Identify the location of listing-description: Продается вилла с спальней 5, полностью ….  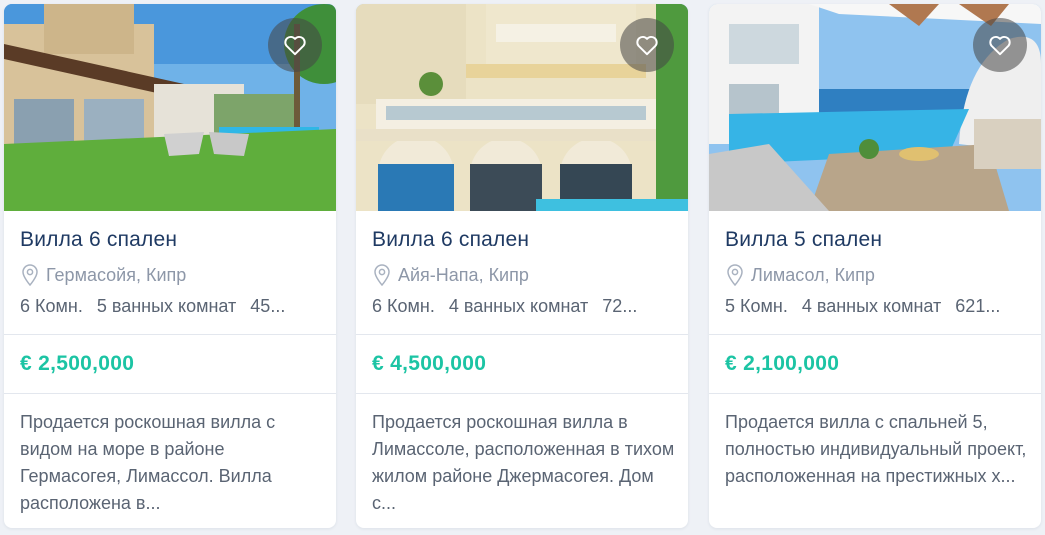
(876, 449).